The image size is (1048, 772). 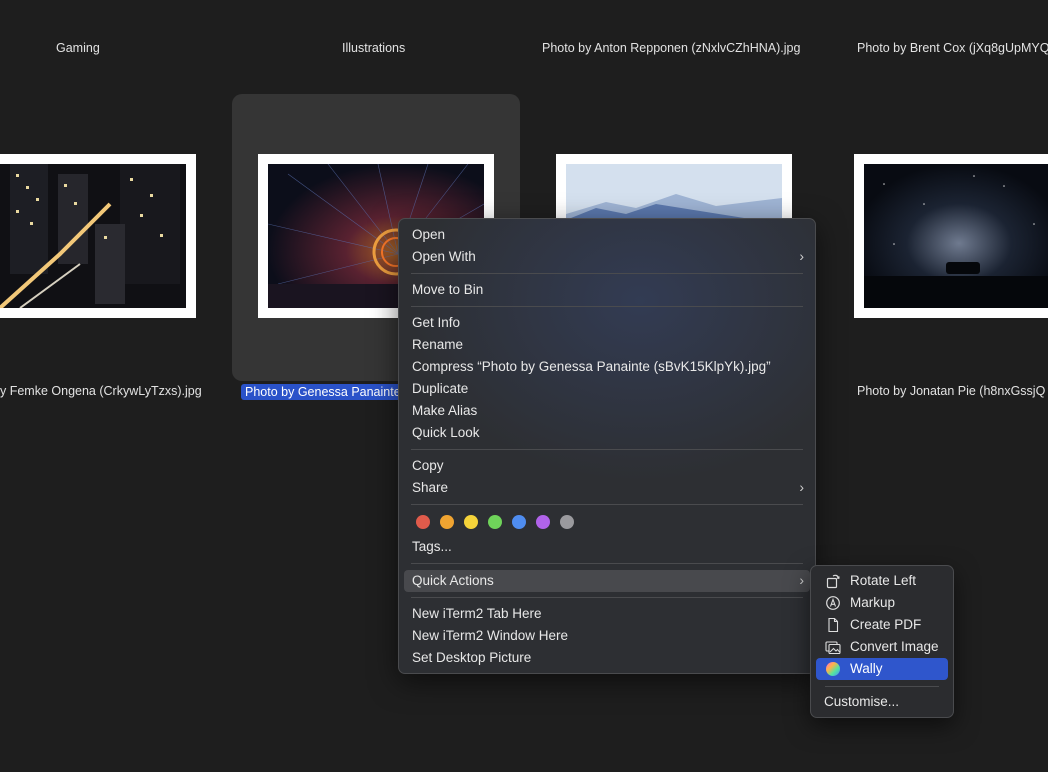 What do you see at coordinates (423, 522) in the screenshot?
I see `tag-red` at bounding box center [423, 522].